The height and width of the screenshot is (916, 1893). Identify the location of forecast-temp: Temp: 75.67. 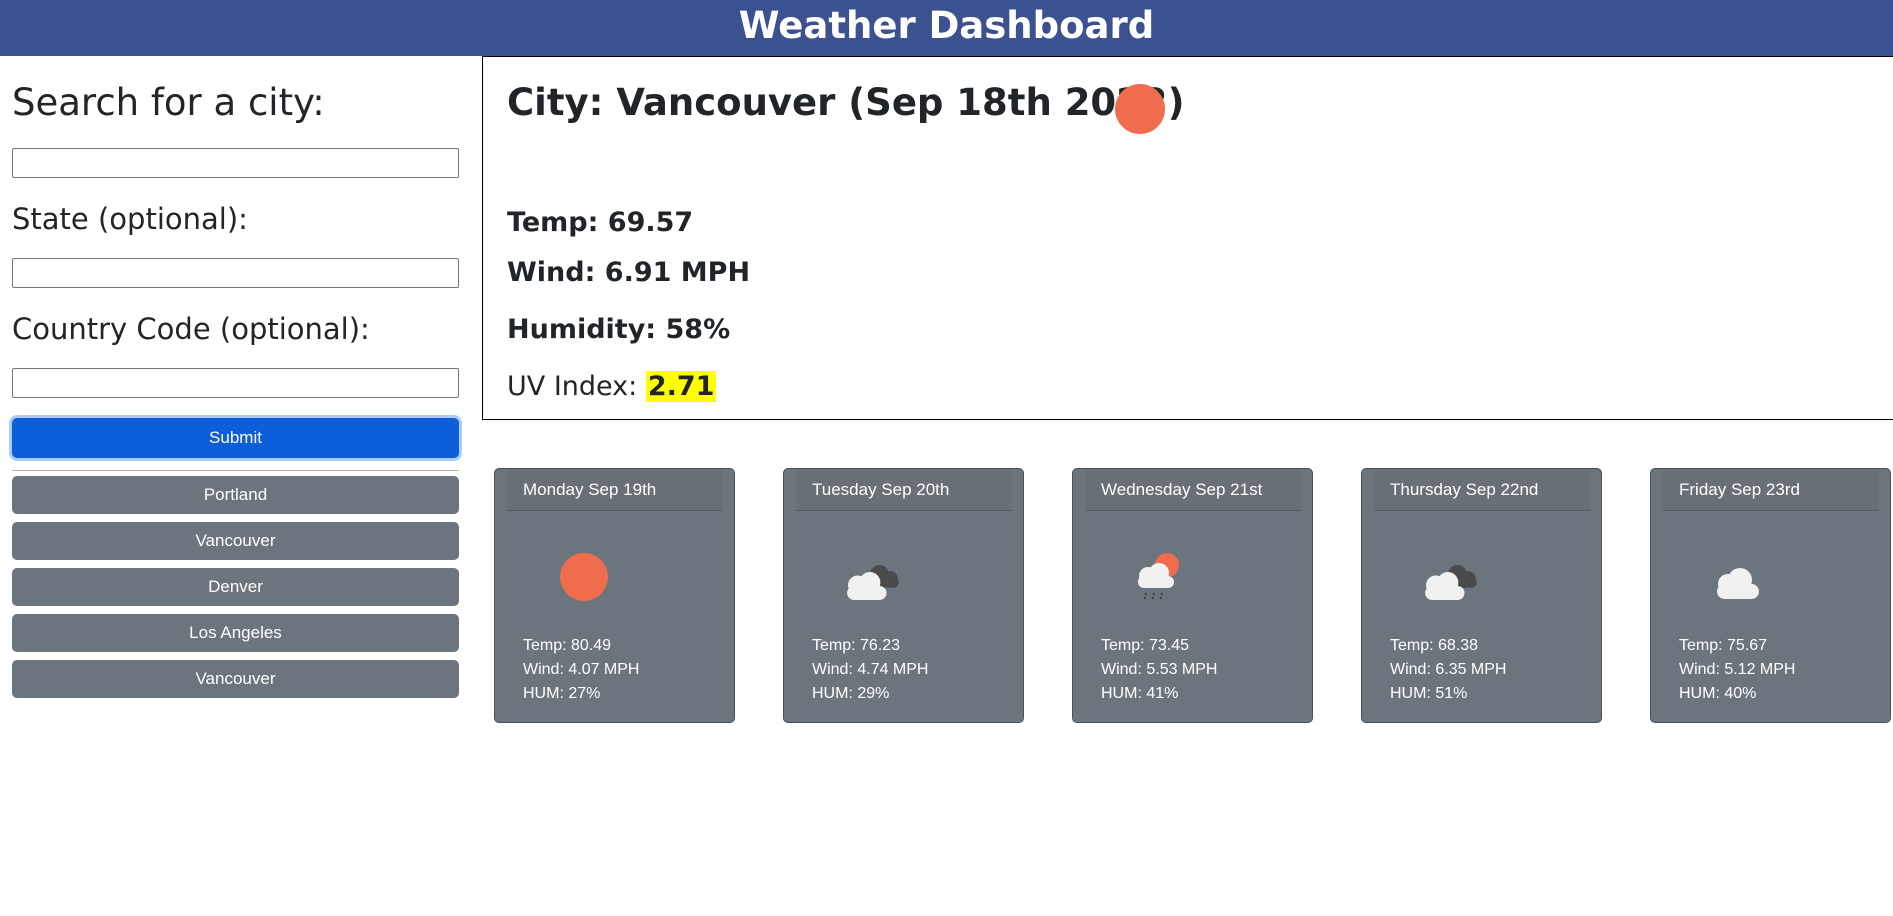
(1723, 645).